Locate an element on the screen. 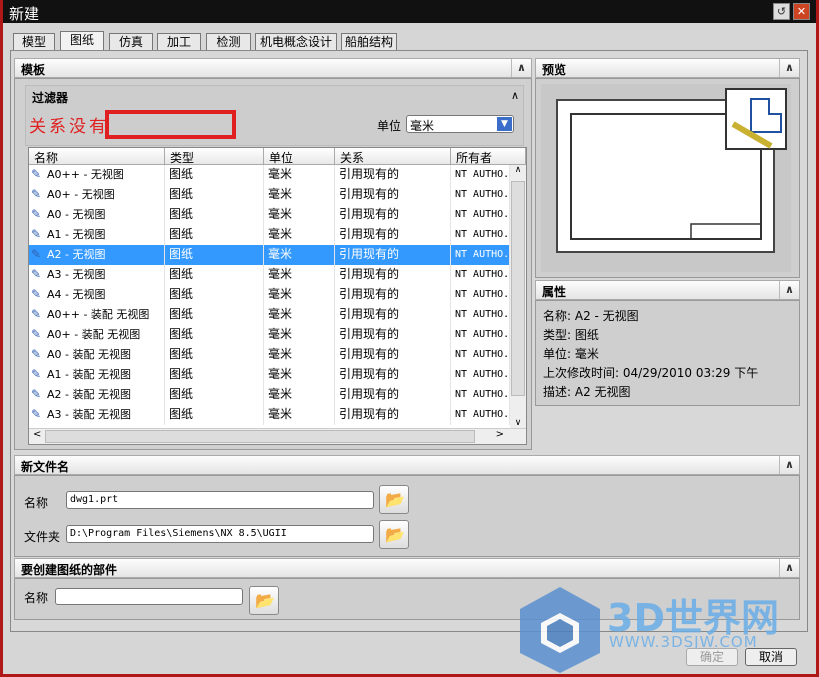 The image size is (819, 677). table-cell: ✎ A1 - 装配 无视图 is located at coordinates (97, 375).